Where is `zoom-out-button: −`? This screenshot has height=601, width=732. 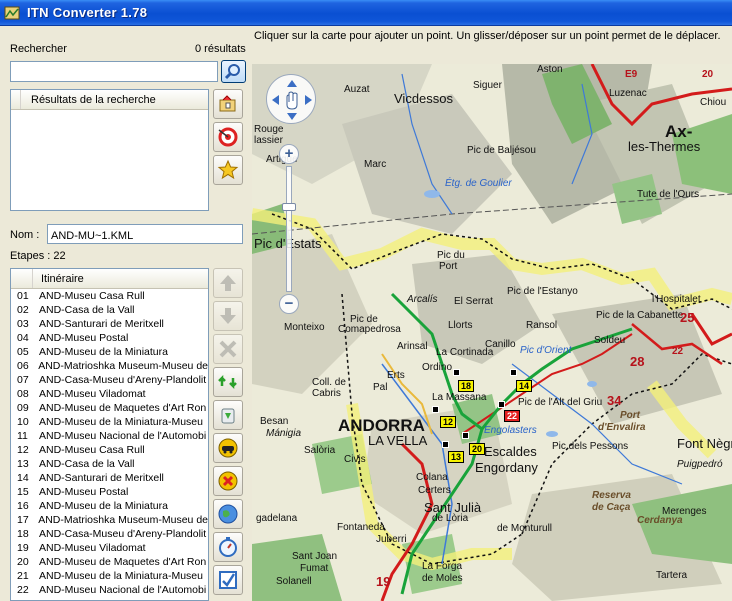 zoom-out-button: − is located at coordinates (289, 304).